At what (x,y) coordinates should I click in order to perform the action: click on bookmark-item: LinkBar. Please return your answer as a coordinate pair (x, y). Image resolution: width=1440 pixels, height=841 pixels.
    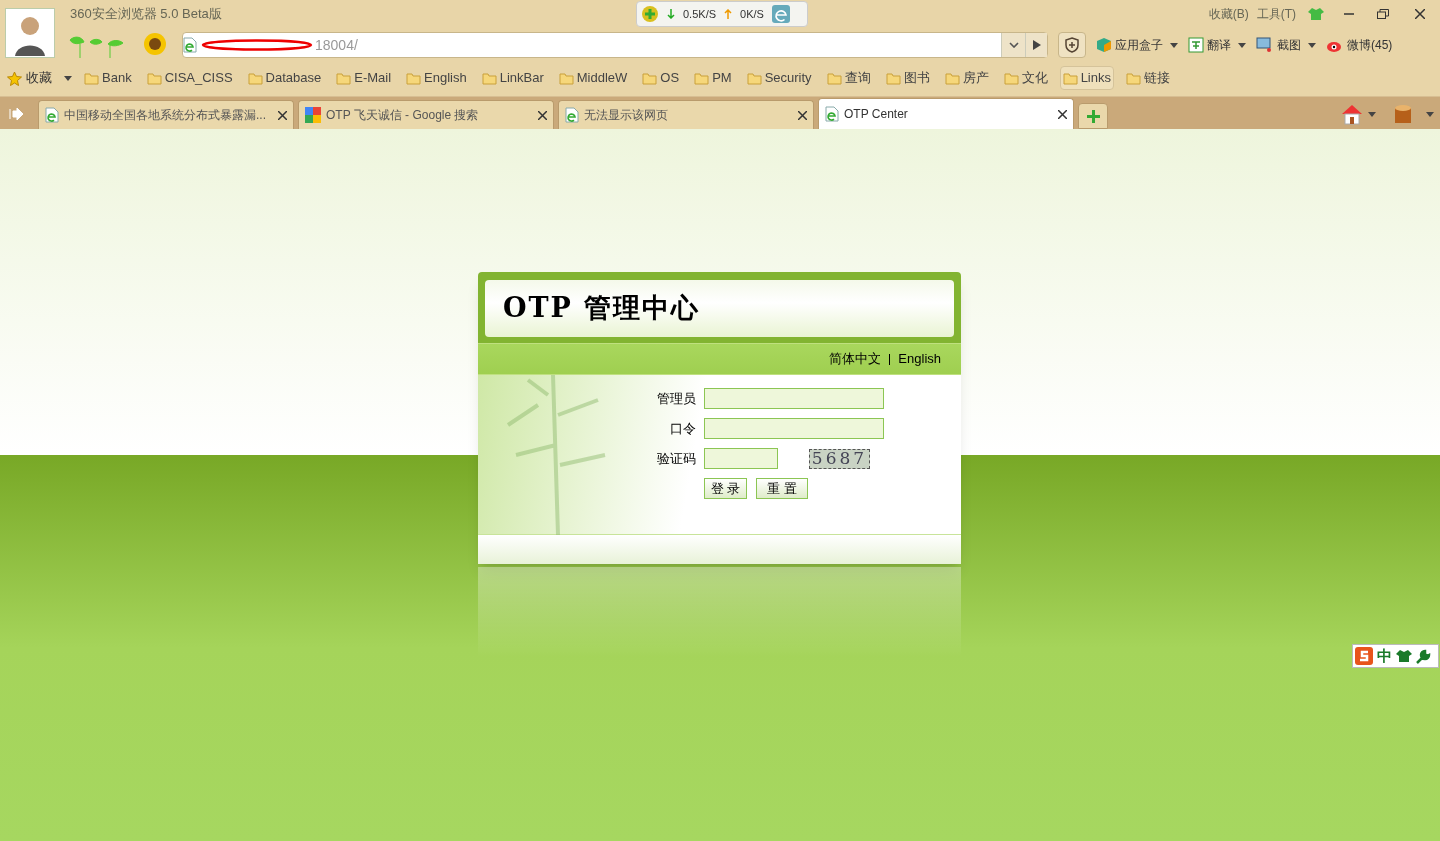
    Looking at the image, I should click on (512, 78).